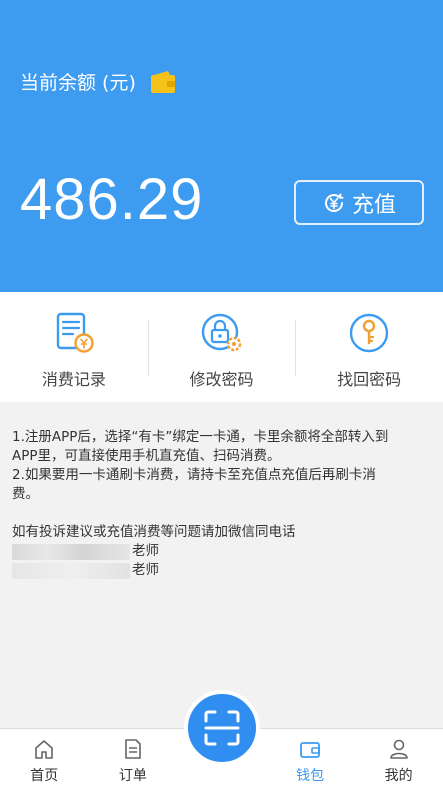 This screenshot has height=793, width=443. Describe the element at coordinates (373, 205) in the screenshot. I see `recharge-label: 充值` at that location.